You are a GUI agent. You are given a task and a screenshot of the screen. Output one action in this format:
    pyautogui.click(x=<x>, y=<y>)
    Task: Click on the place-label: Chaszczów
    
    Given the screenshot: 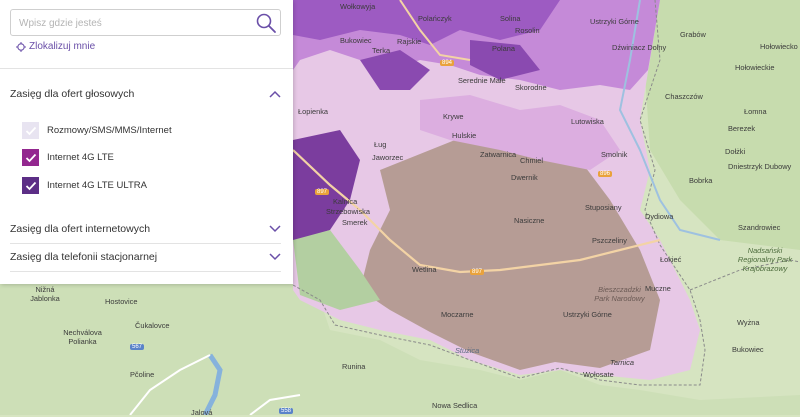 What is the action you would take?
    pyautogui.click(x=684, y=96)
    